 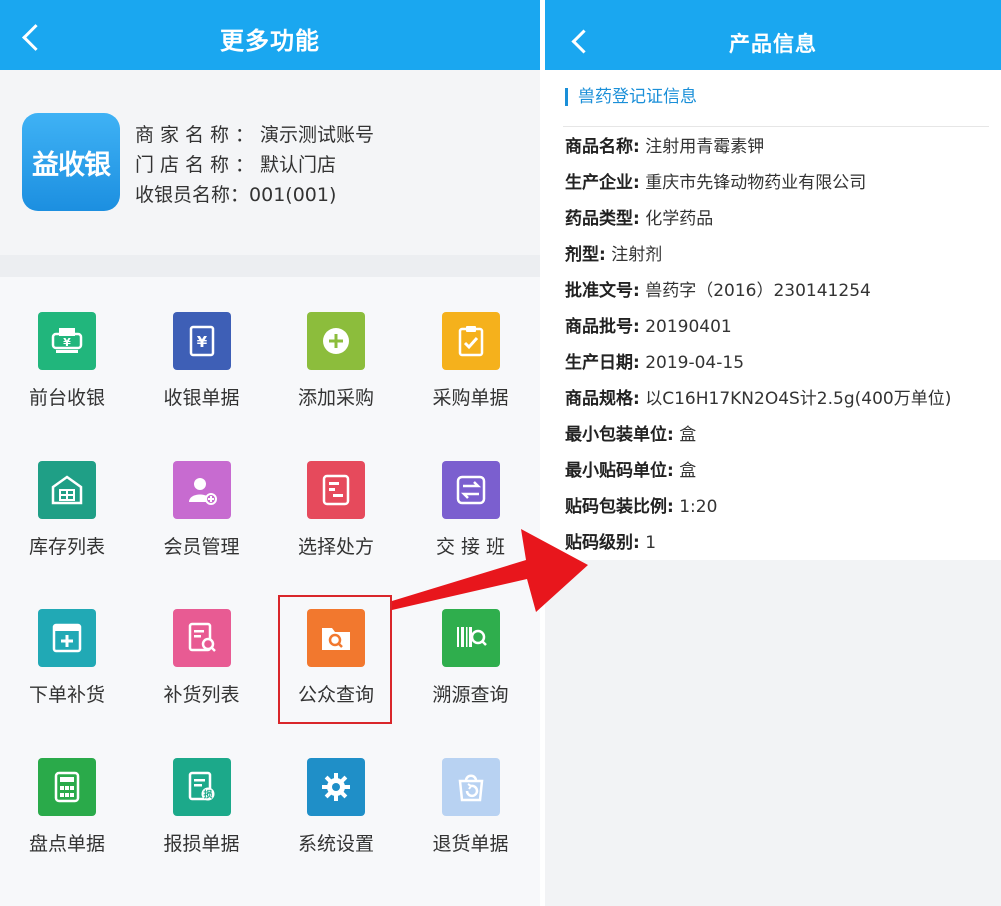 I want to click on function-tile: 交 接 班, so click(x=471, y=500).